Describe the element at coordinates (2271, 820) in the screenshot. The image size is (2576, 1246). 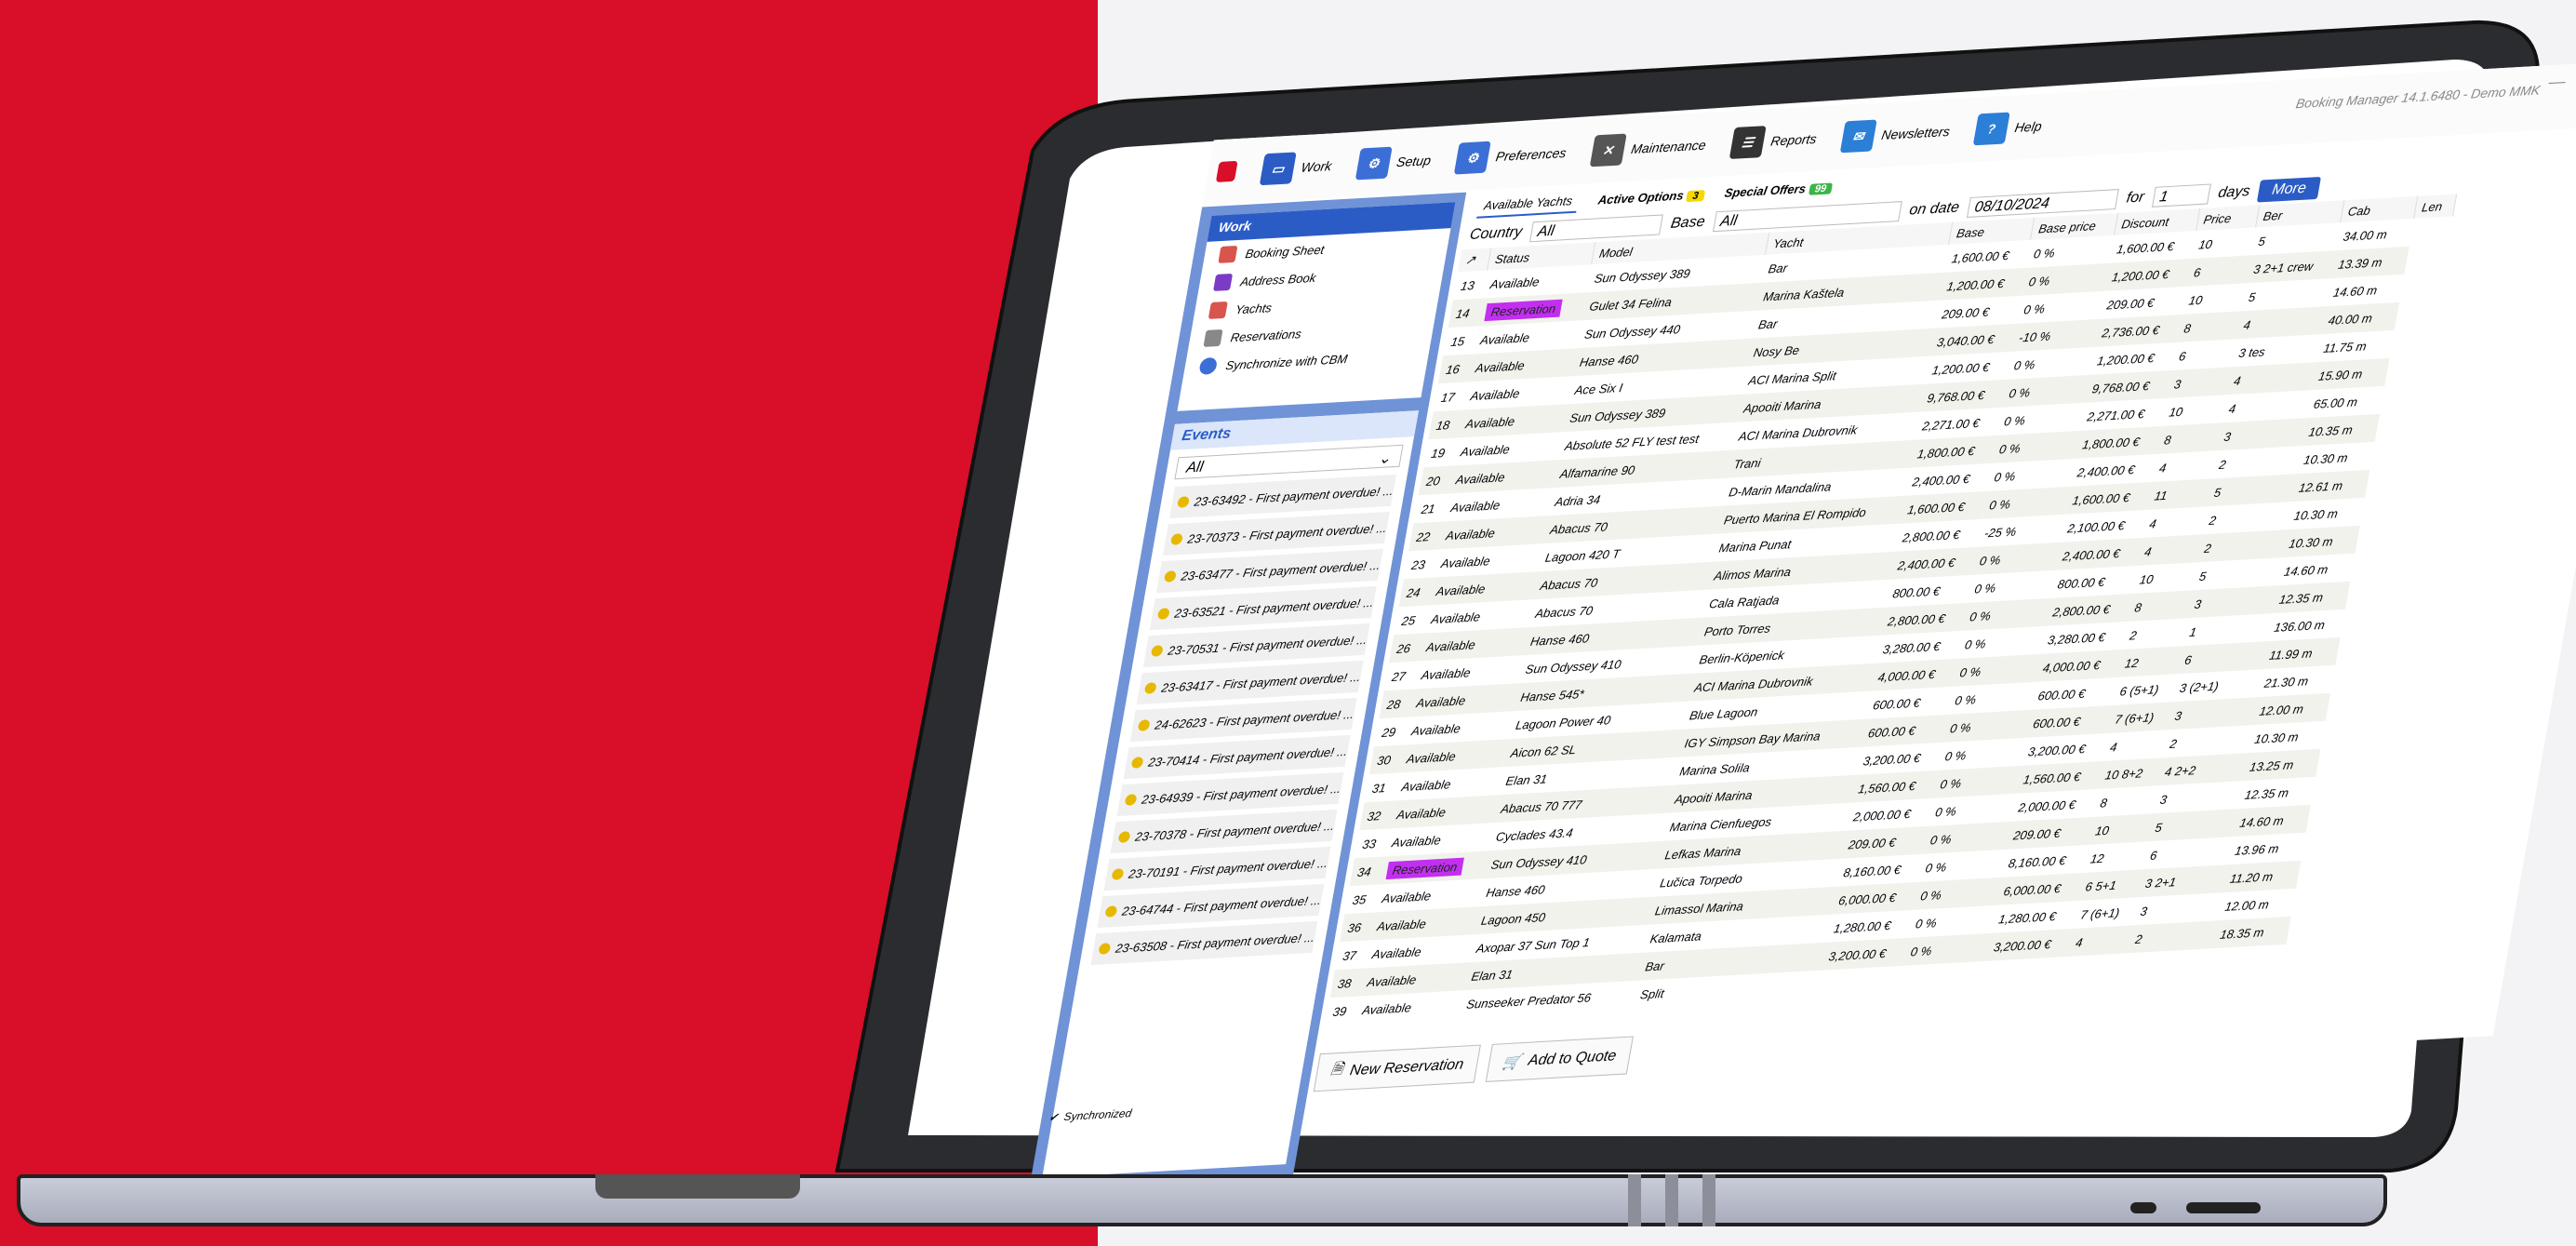
I see `table-cell: 14.60 m` at that location.